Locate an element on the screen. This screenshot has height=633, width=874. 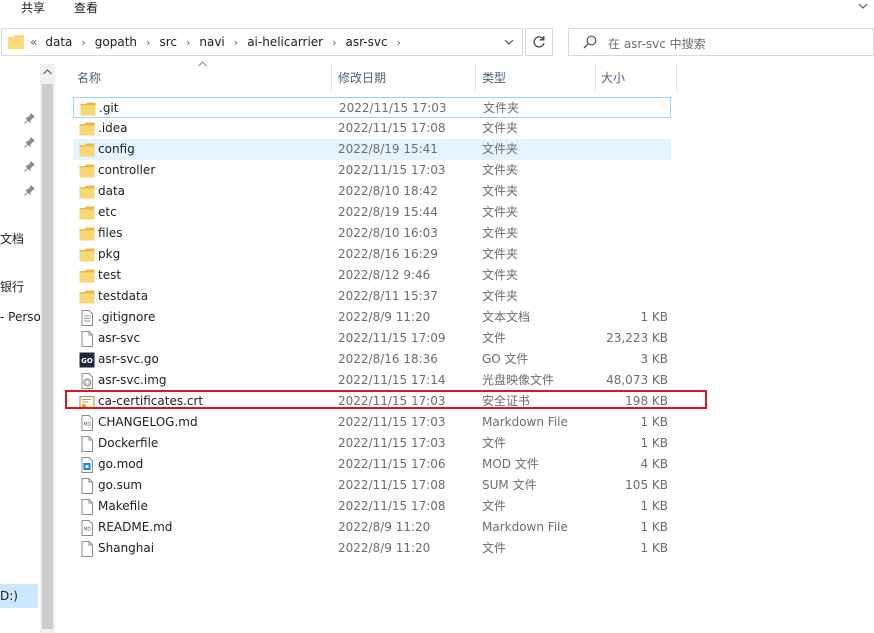
file-row: testdata 2022/8/11 15:37 文件夹 is located at coordinates (372, 296).